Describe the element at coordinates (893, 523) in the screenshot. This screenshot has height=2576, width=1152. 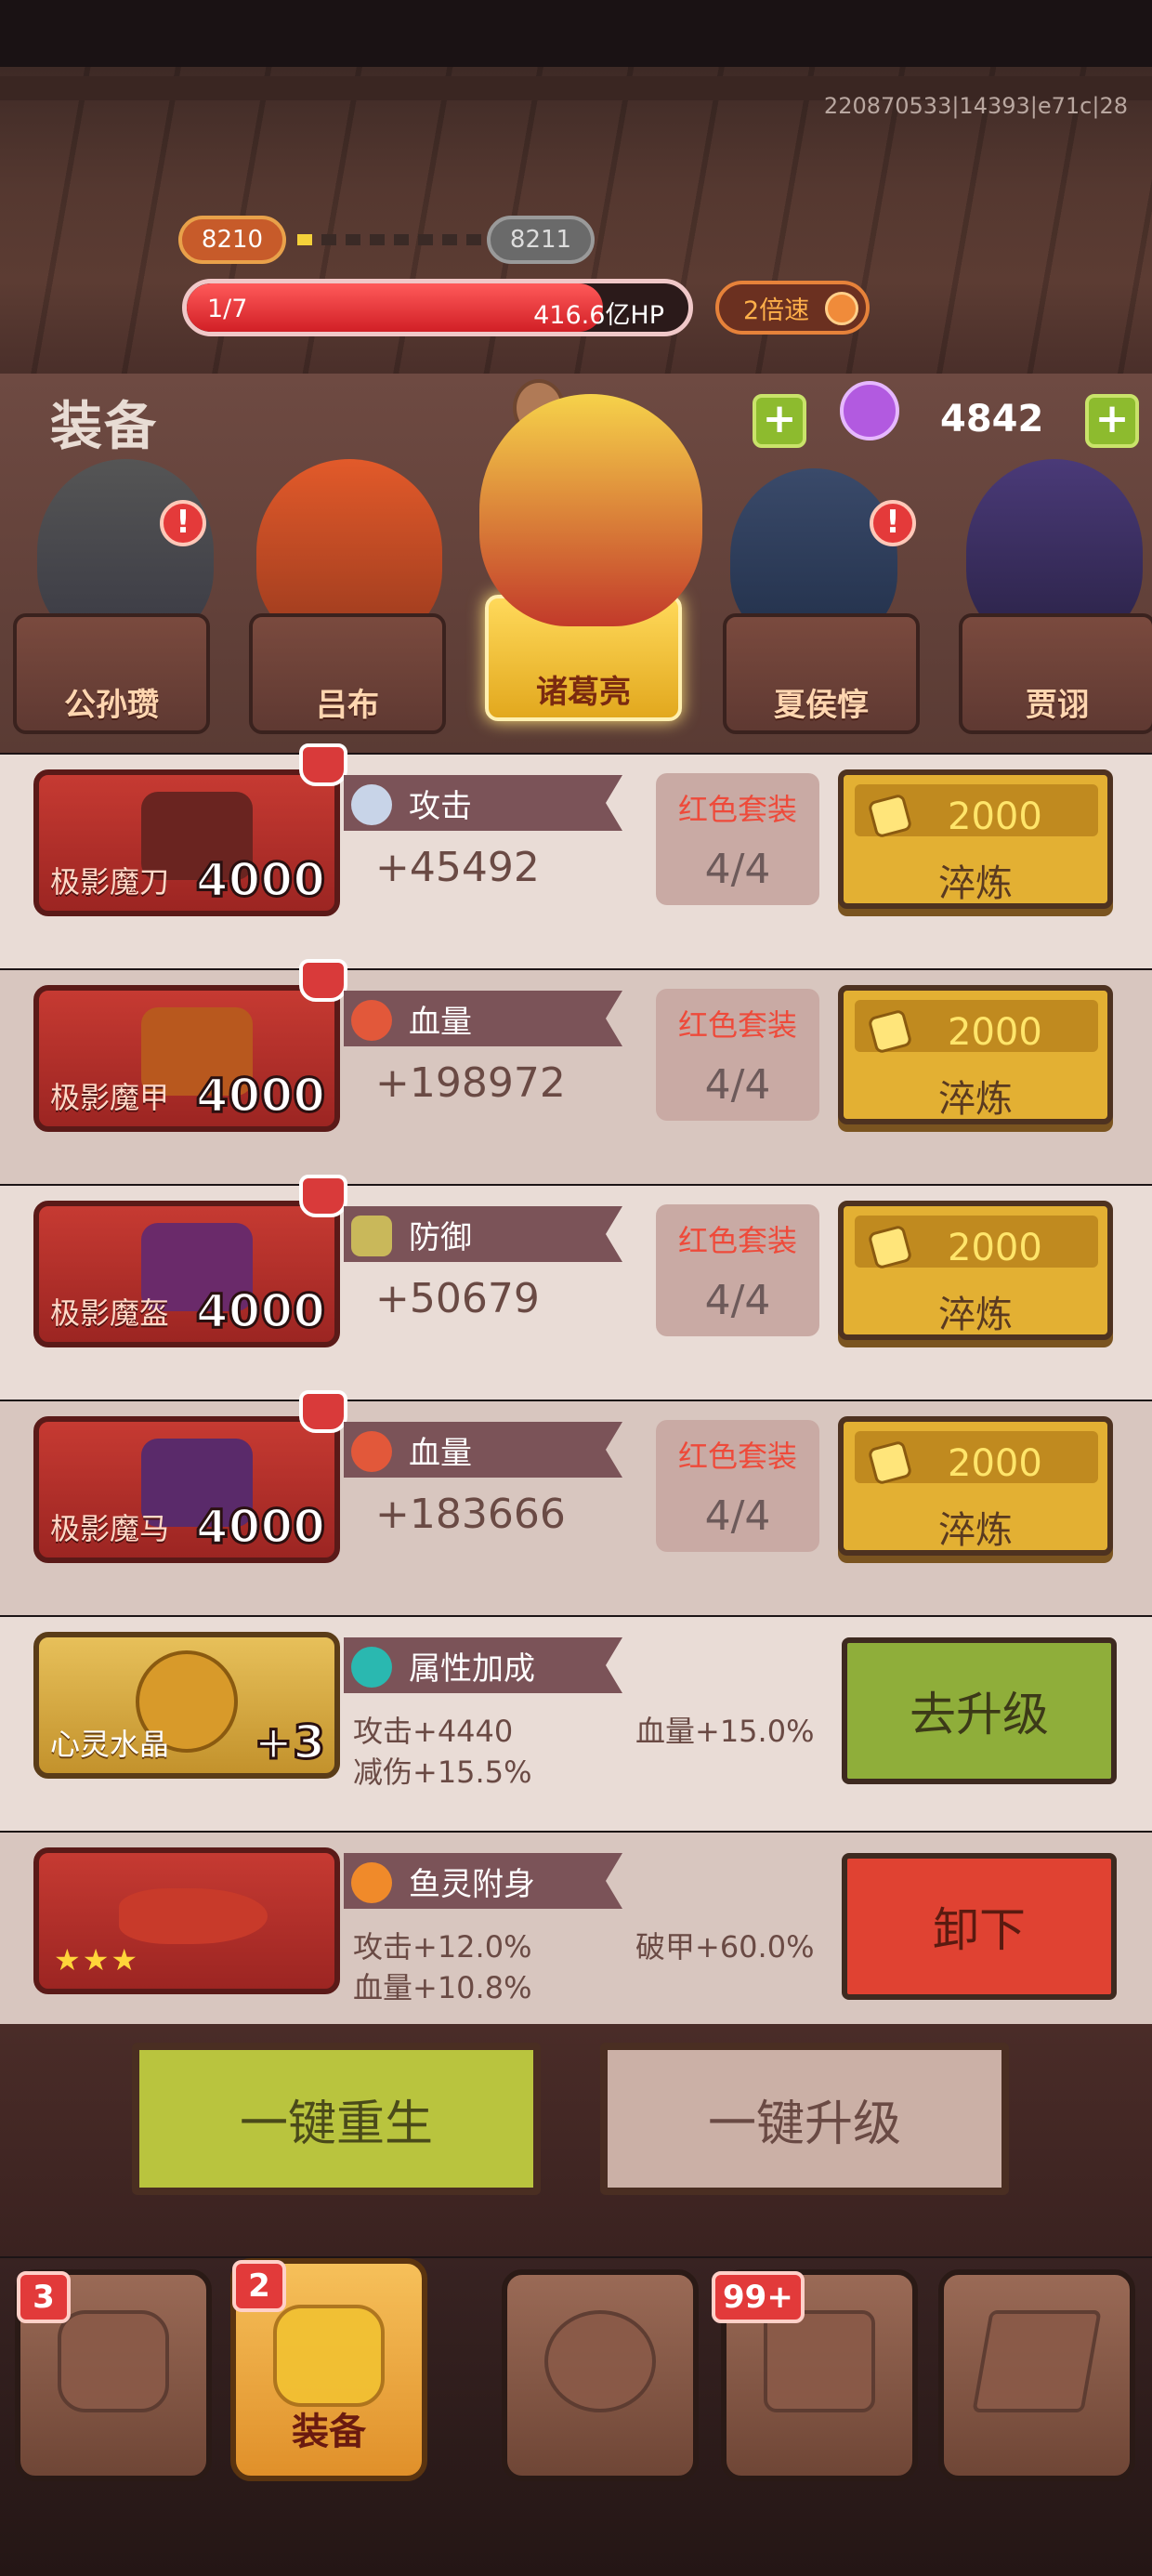
I see `hero-alert-icon: !` at that location.